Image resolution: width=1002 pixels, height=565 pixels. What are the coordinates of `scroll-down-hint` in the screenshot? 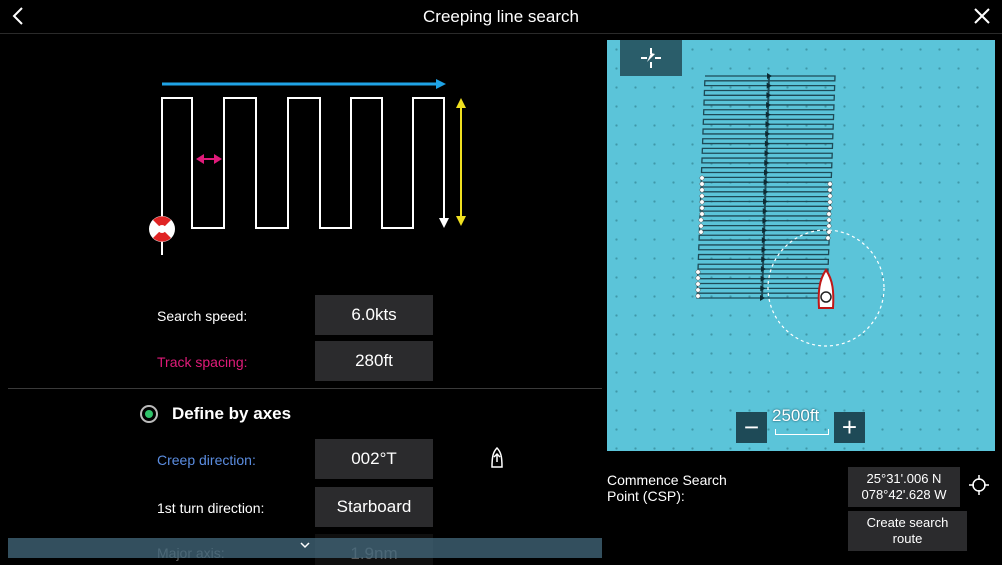 It's located at (305, 548).